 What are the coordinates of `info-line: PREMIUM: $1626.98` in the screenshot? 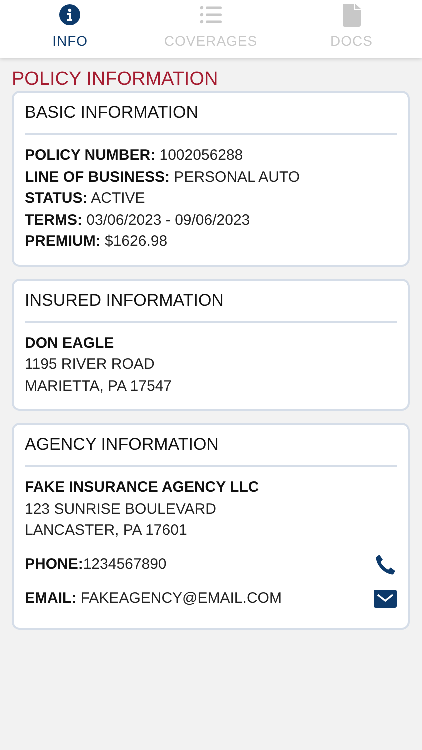 It's located at (97, 242).